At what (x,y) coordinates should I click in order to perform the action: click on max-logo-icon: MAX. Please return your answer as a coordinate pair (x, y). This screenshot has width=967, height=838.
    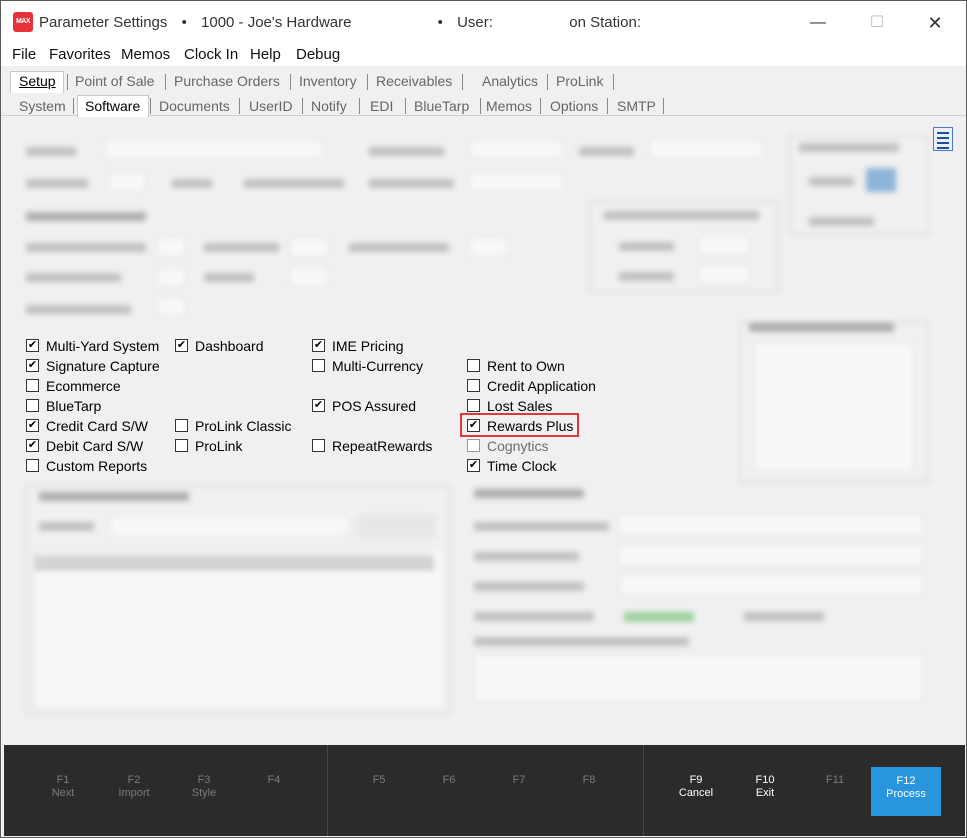
    Looking at the image, I should click on (23, 22).